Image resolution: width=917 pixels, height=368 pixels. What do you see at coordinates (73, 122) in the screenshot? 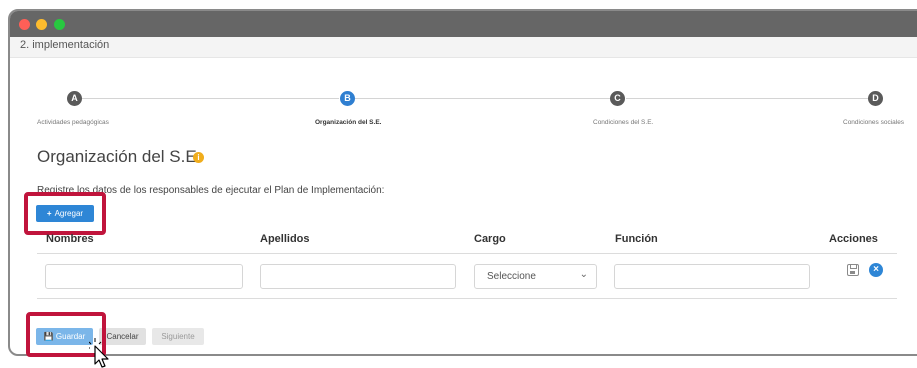
I see `step-a-label: Actividades pedagógicas` at bounding box center [73, 122].